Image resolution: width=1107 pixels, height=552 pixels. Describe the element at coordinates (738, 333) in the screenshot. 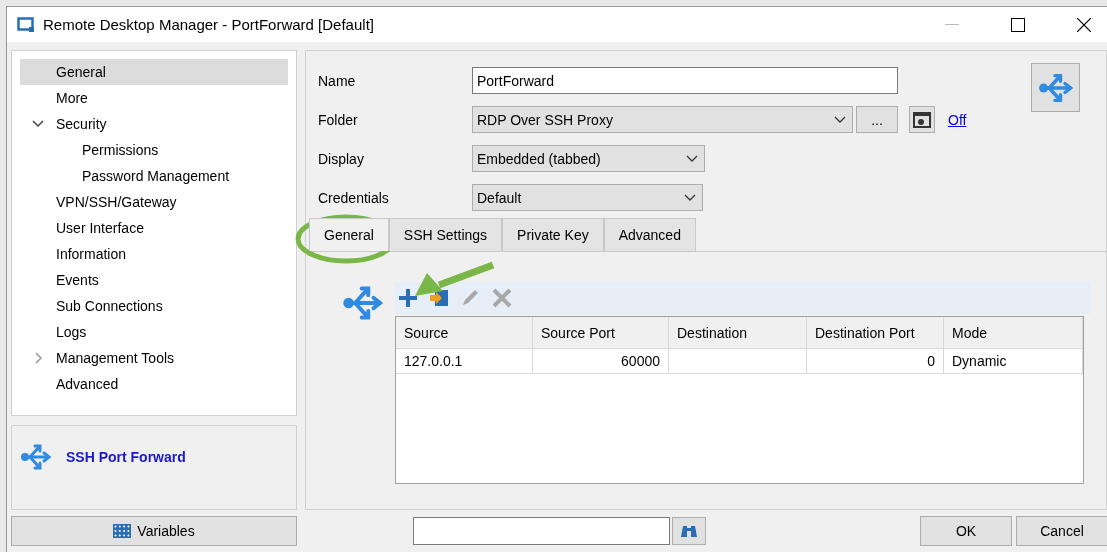

I see `column-header: Destination` at that location.